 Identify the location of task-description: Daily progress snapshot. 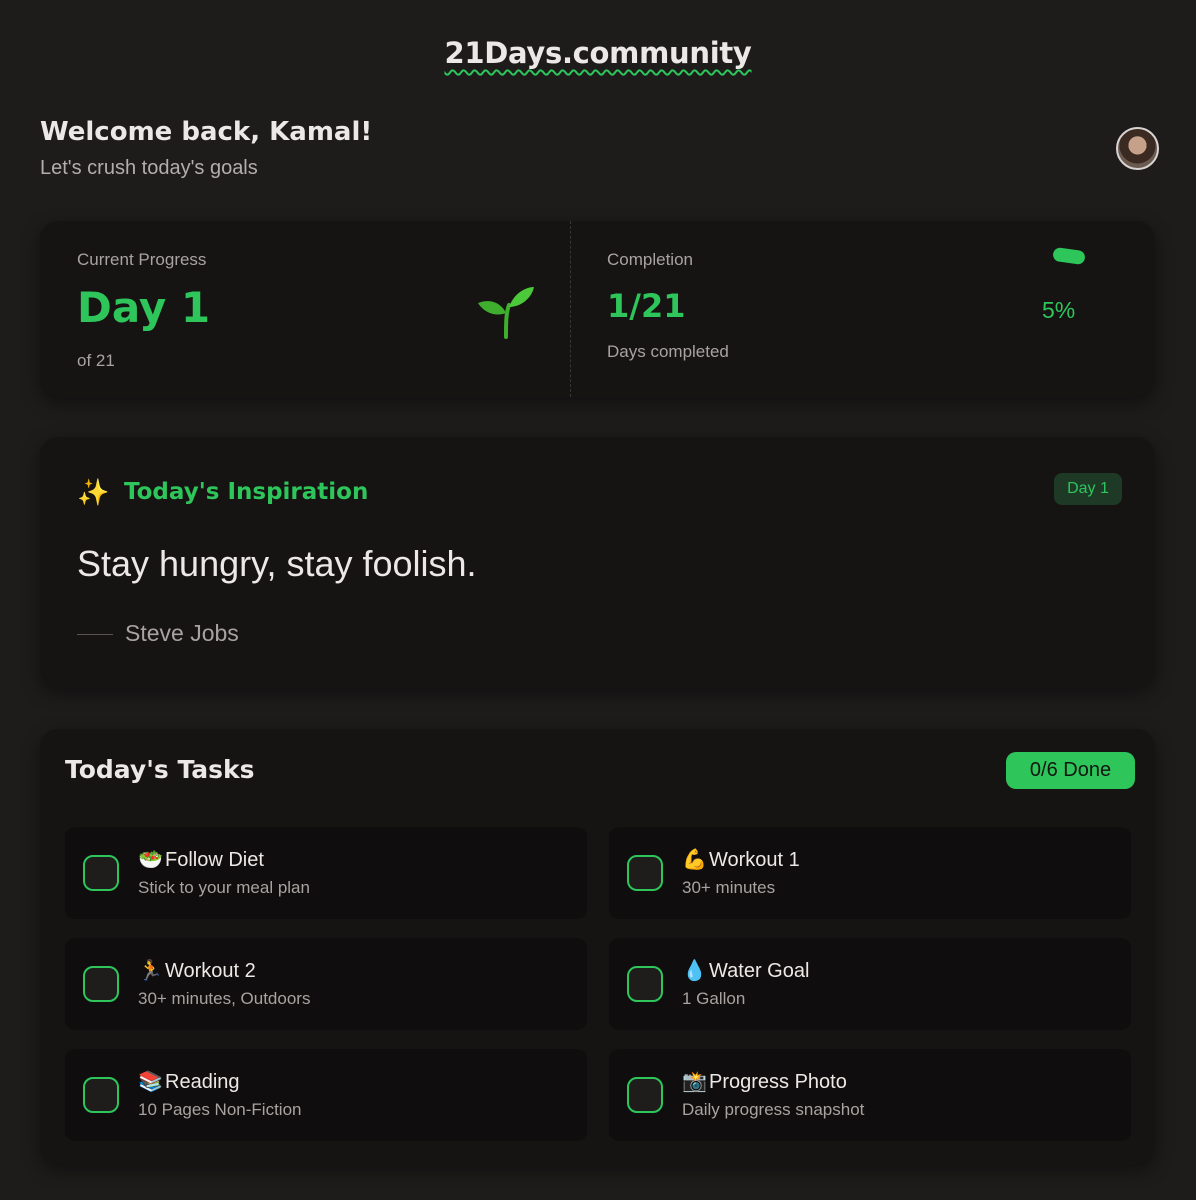
(773, 1109).